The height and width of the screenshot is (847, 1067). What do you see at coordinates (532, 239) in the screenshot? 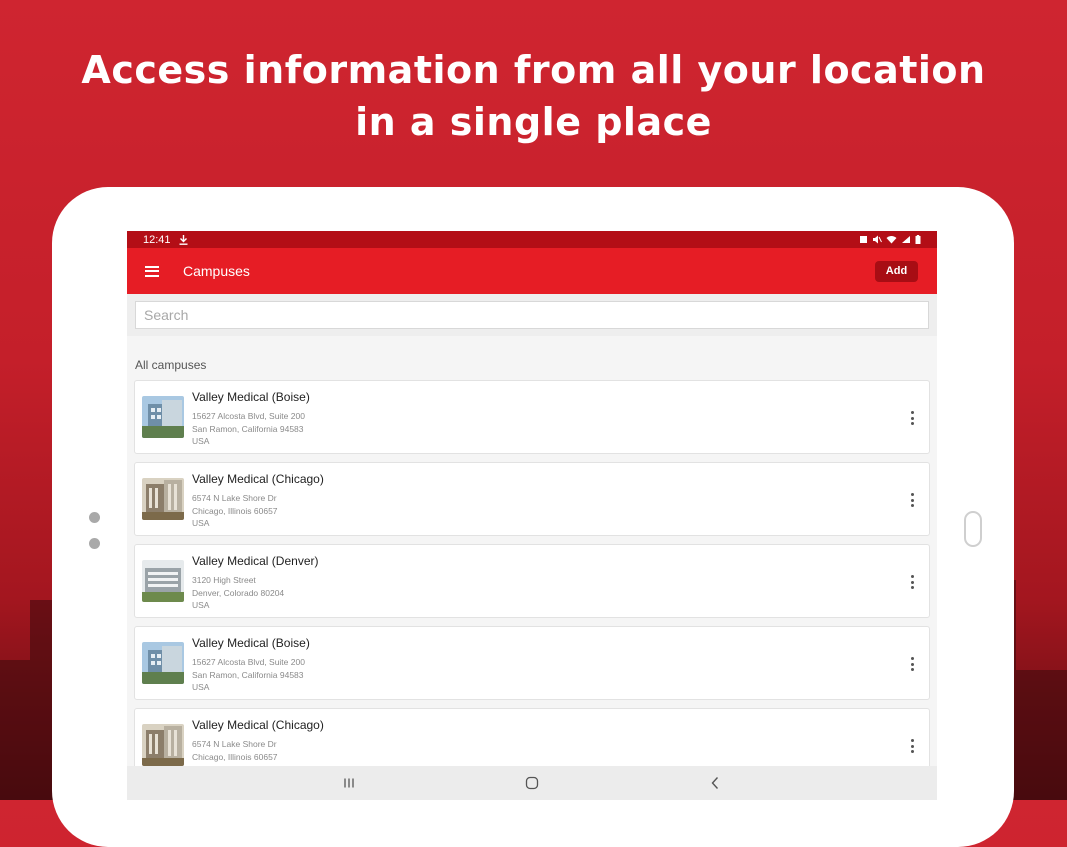
I see `status-bar: 12:41` at bounding box center [532, 239].